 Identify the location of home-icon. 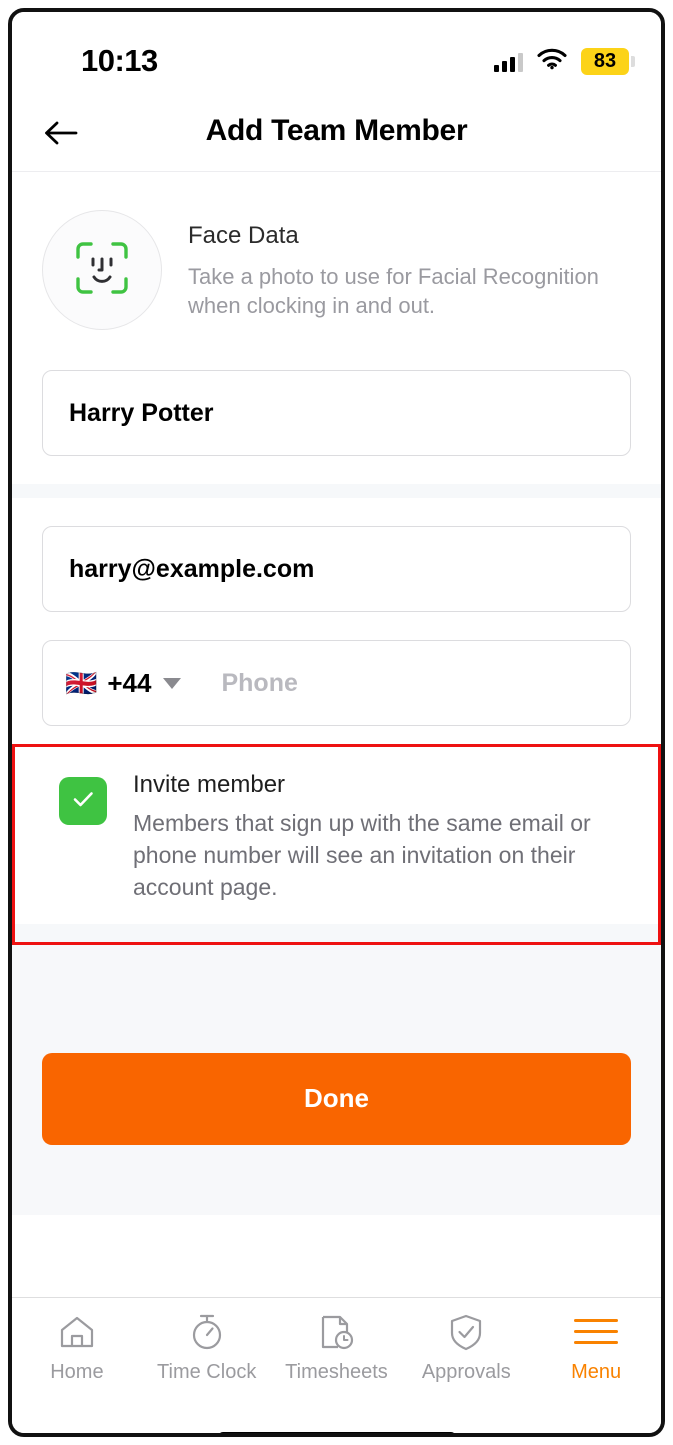
(77, 1332).